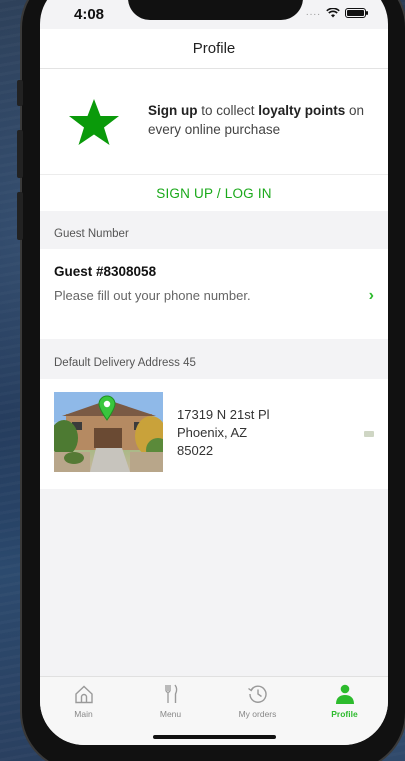 The width and height of the screenshot is (405, 761). What do you see at coordinates (356, 12) in the screenshot?
I see `battery-icon` at bounding box center [356, 12].